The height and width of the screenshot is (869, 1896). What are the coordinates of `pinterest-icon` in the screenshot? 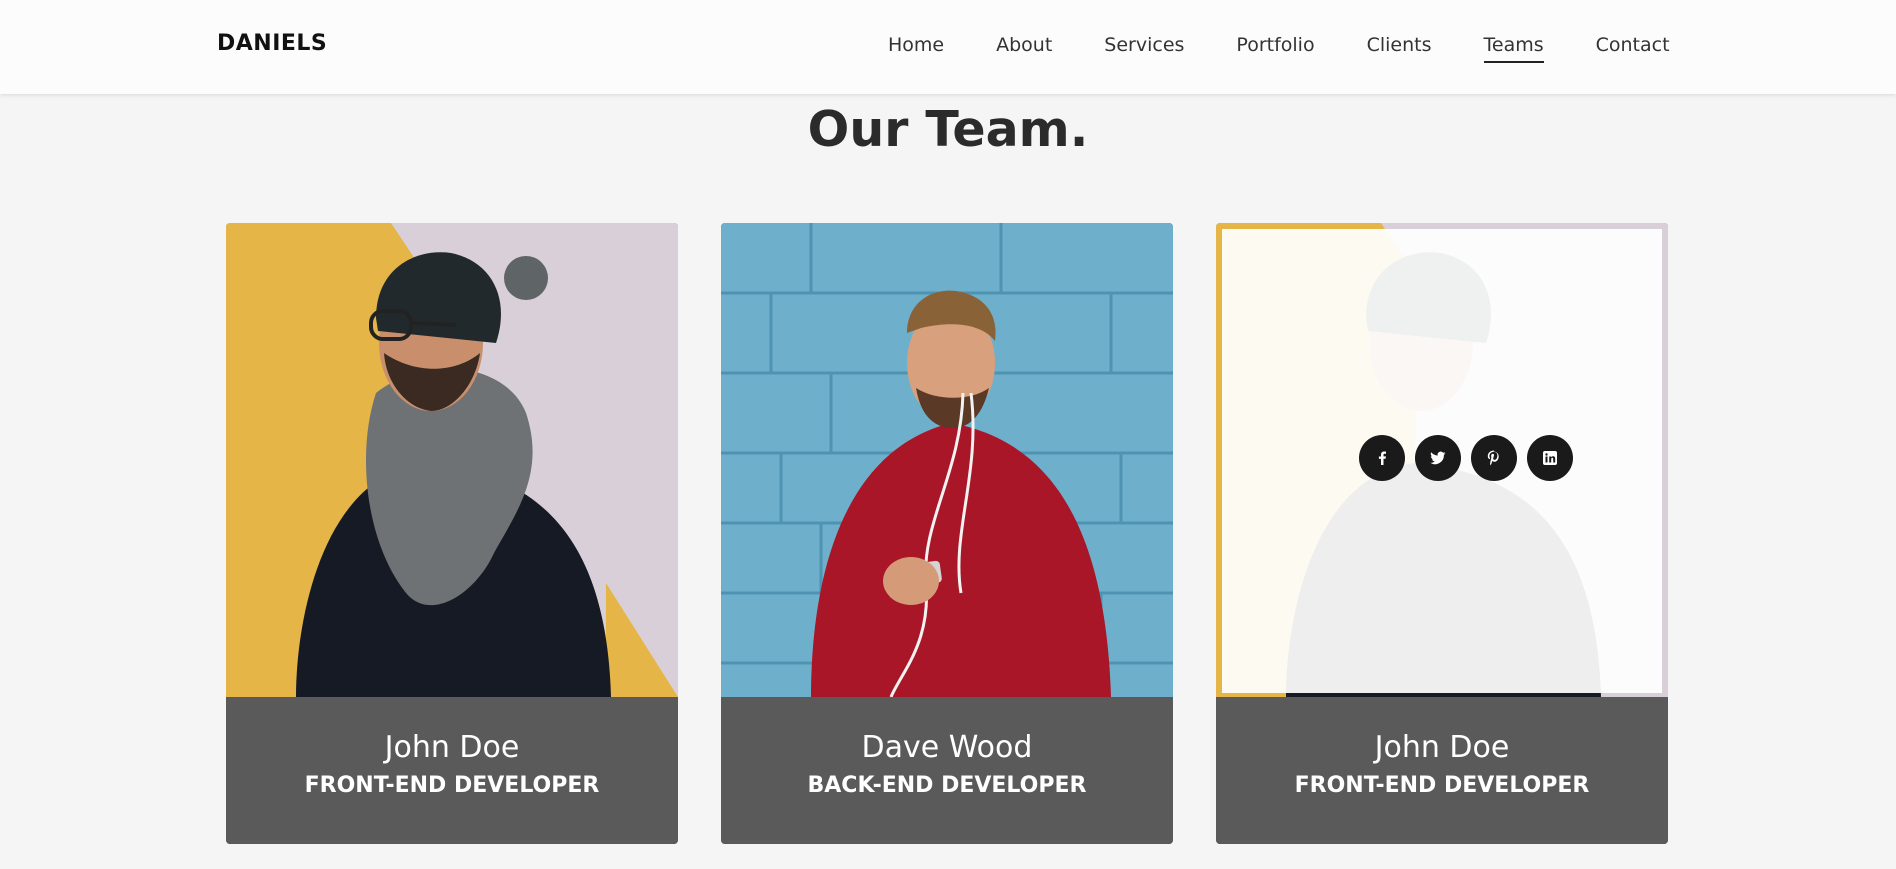 It's located at (1493, 458).